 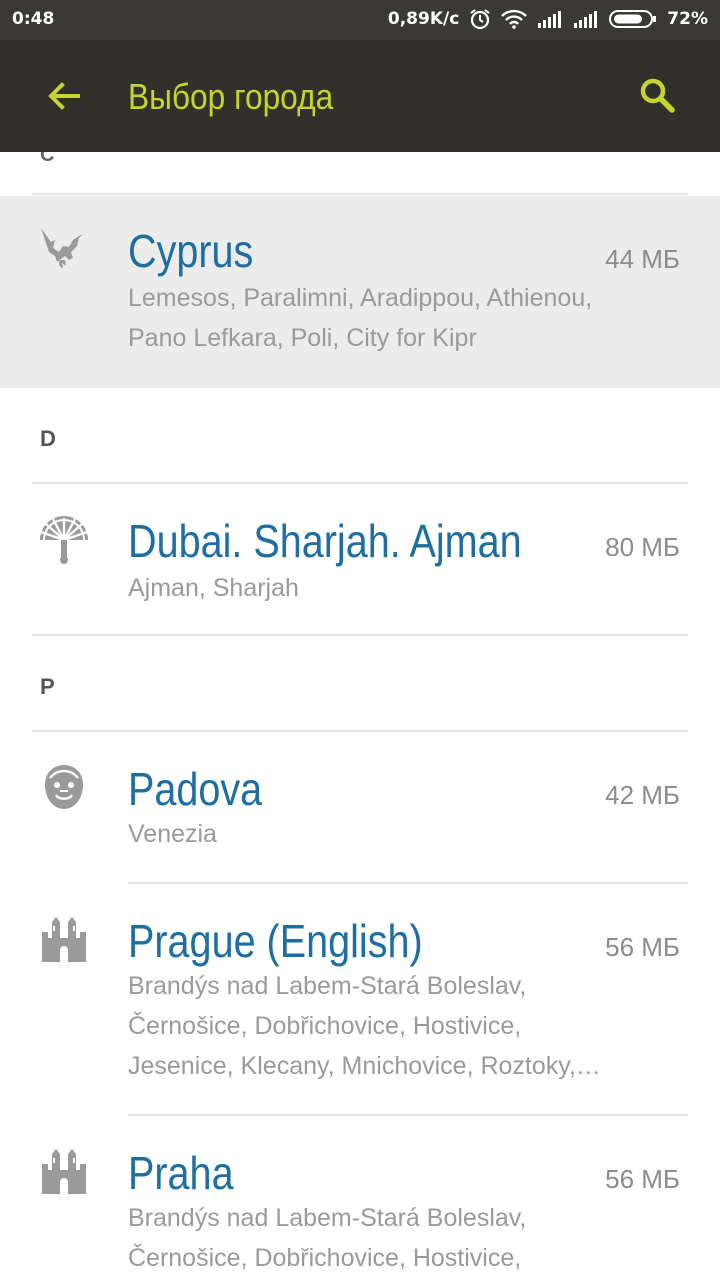 What do you see at coordinates (195, 789) in the screenshot?
I see `city-name: Padova` at bounding box center [195, 789].